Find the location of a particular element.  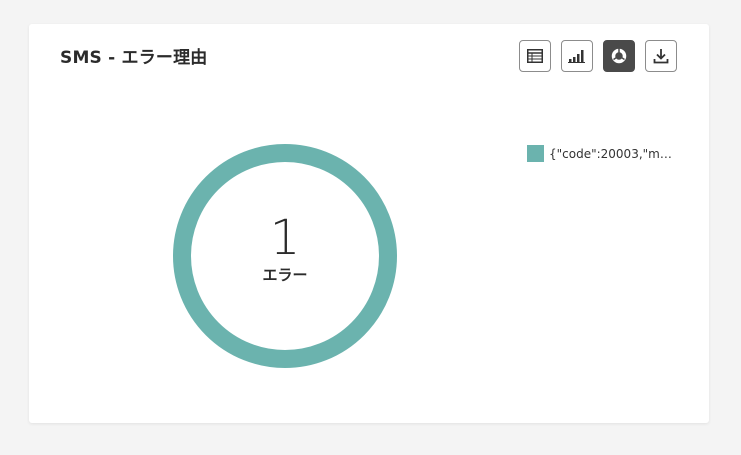

donut-center-label: エラー is located at coordinates (284, 275).